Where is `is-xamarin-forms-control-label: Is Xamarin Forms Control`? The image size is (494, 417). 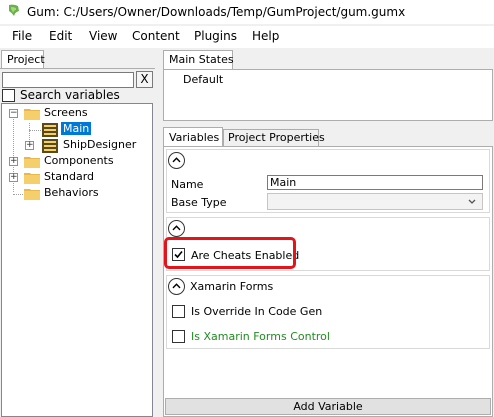
is-xamarin-forms-control-label: Is Xamarin Forms Control is located at coordinates (260, 336).